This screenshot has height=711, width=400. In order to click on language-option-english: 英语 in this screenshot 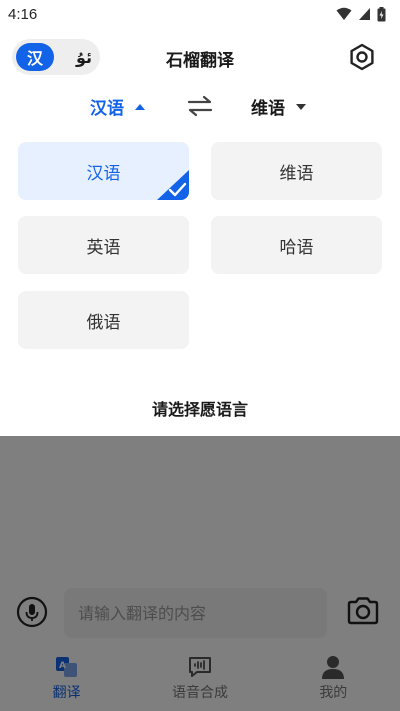, I will do `click(103, 245)`.